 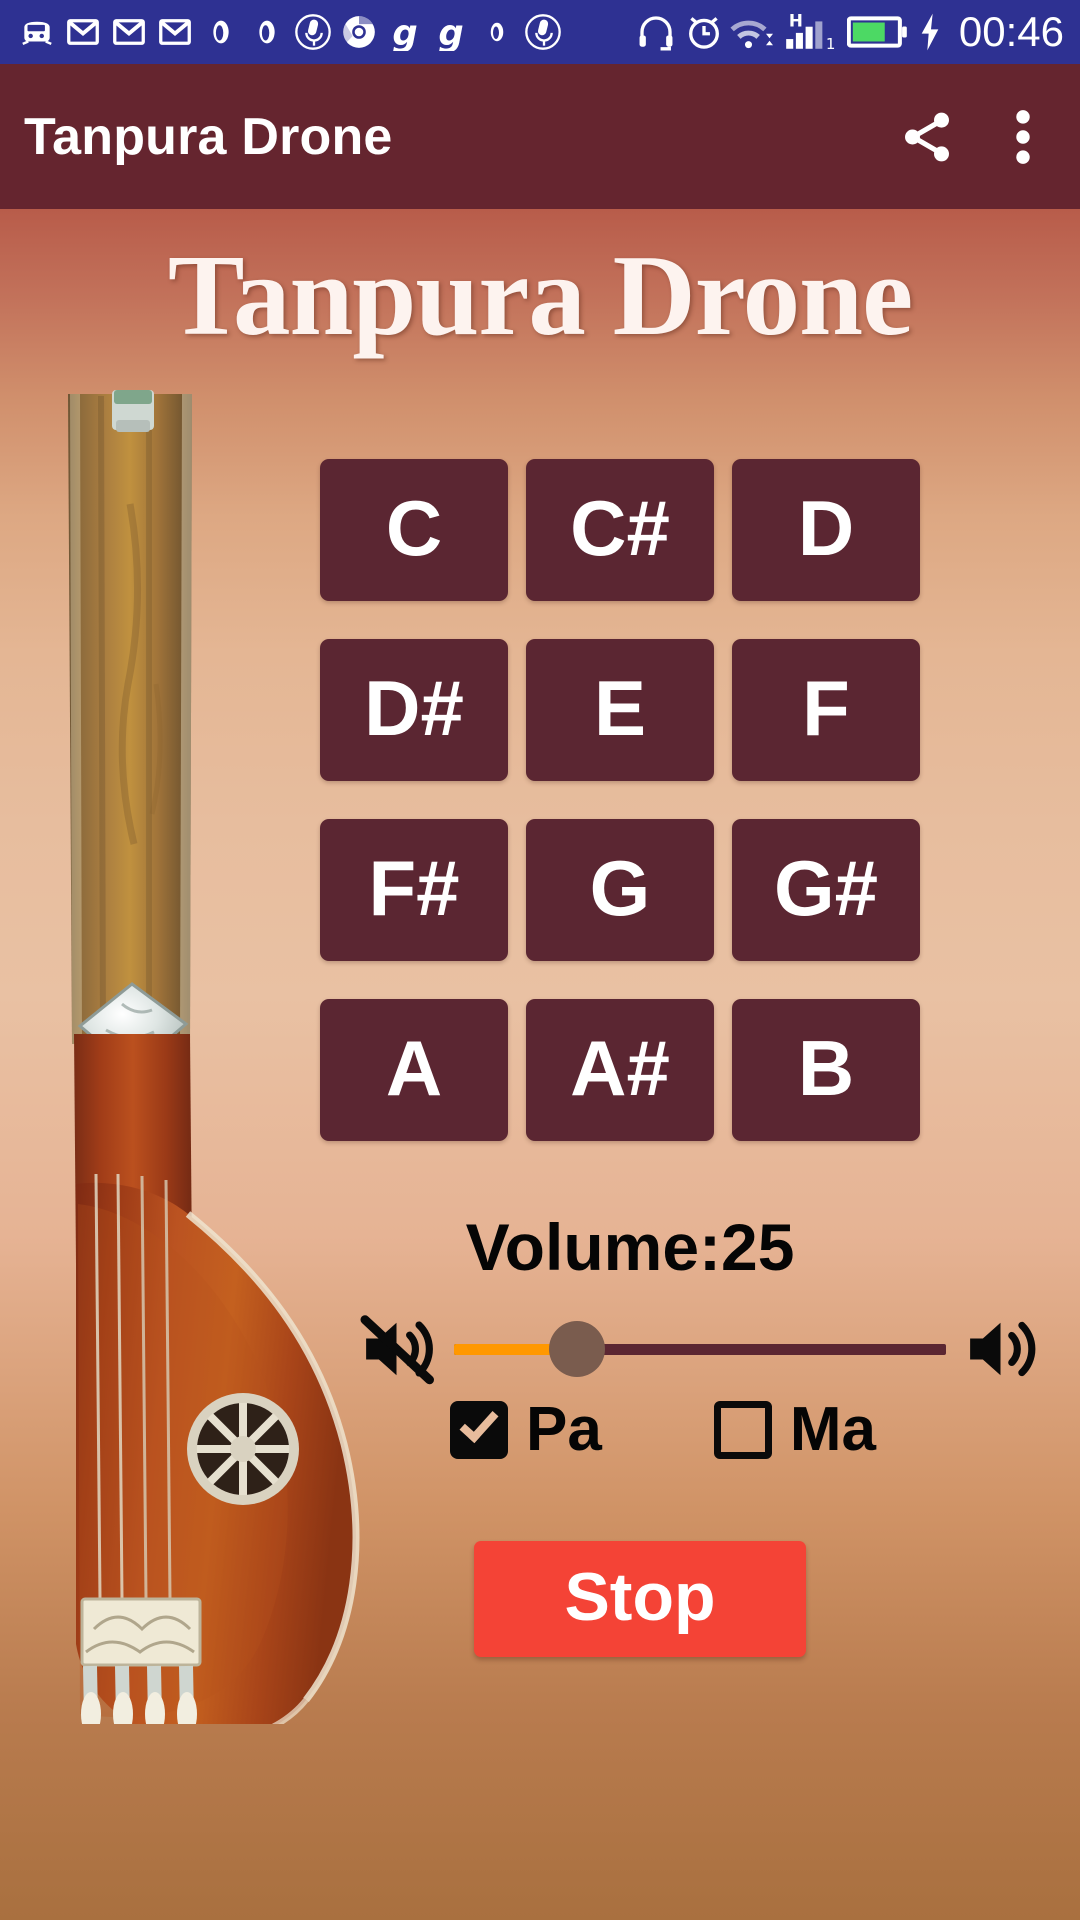 I want to click on wifi-icon, so click(x=752, y=32).